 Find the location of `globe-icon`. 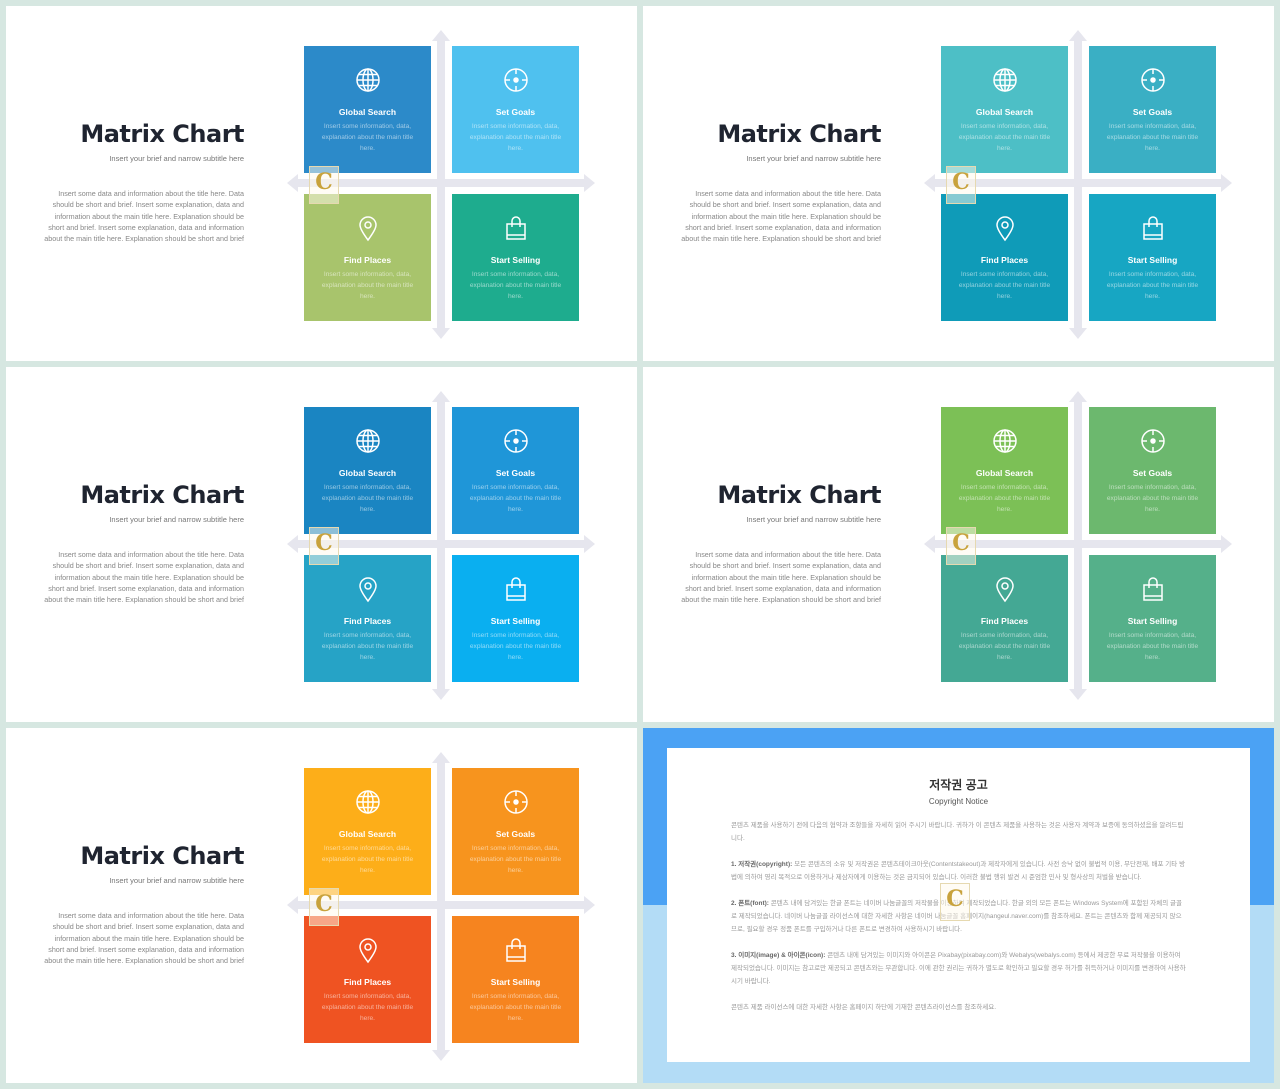

globe-icon is located at coordinates (1005, 83).